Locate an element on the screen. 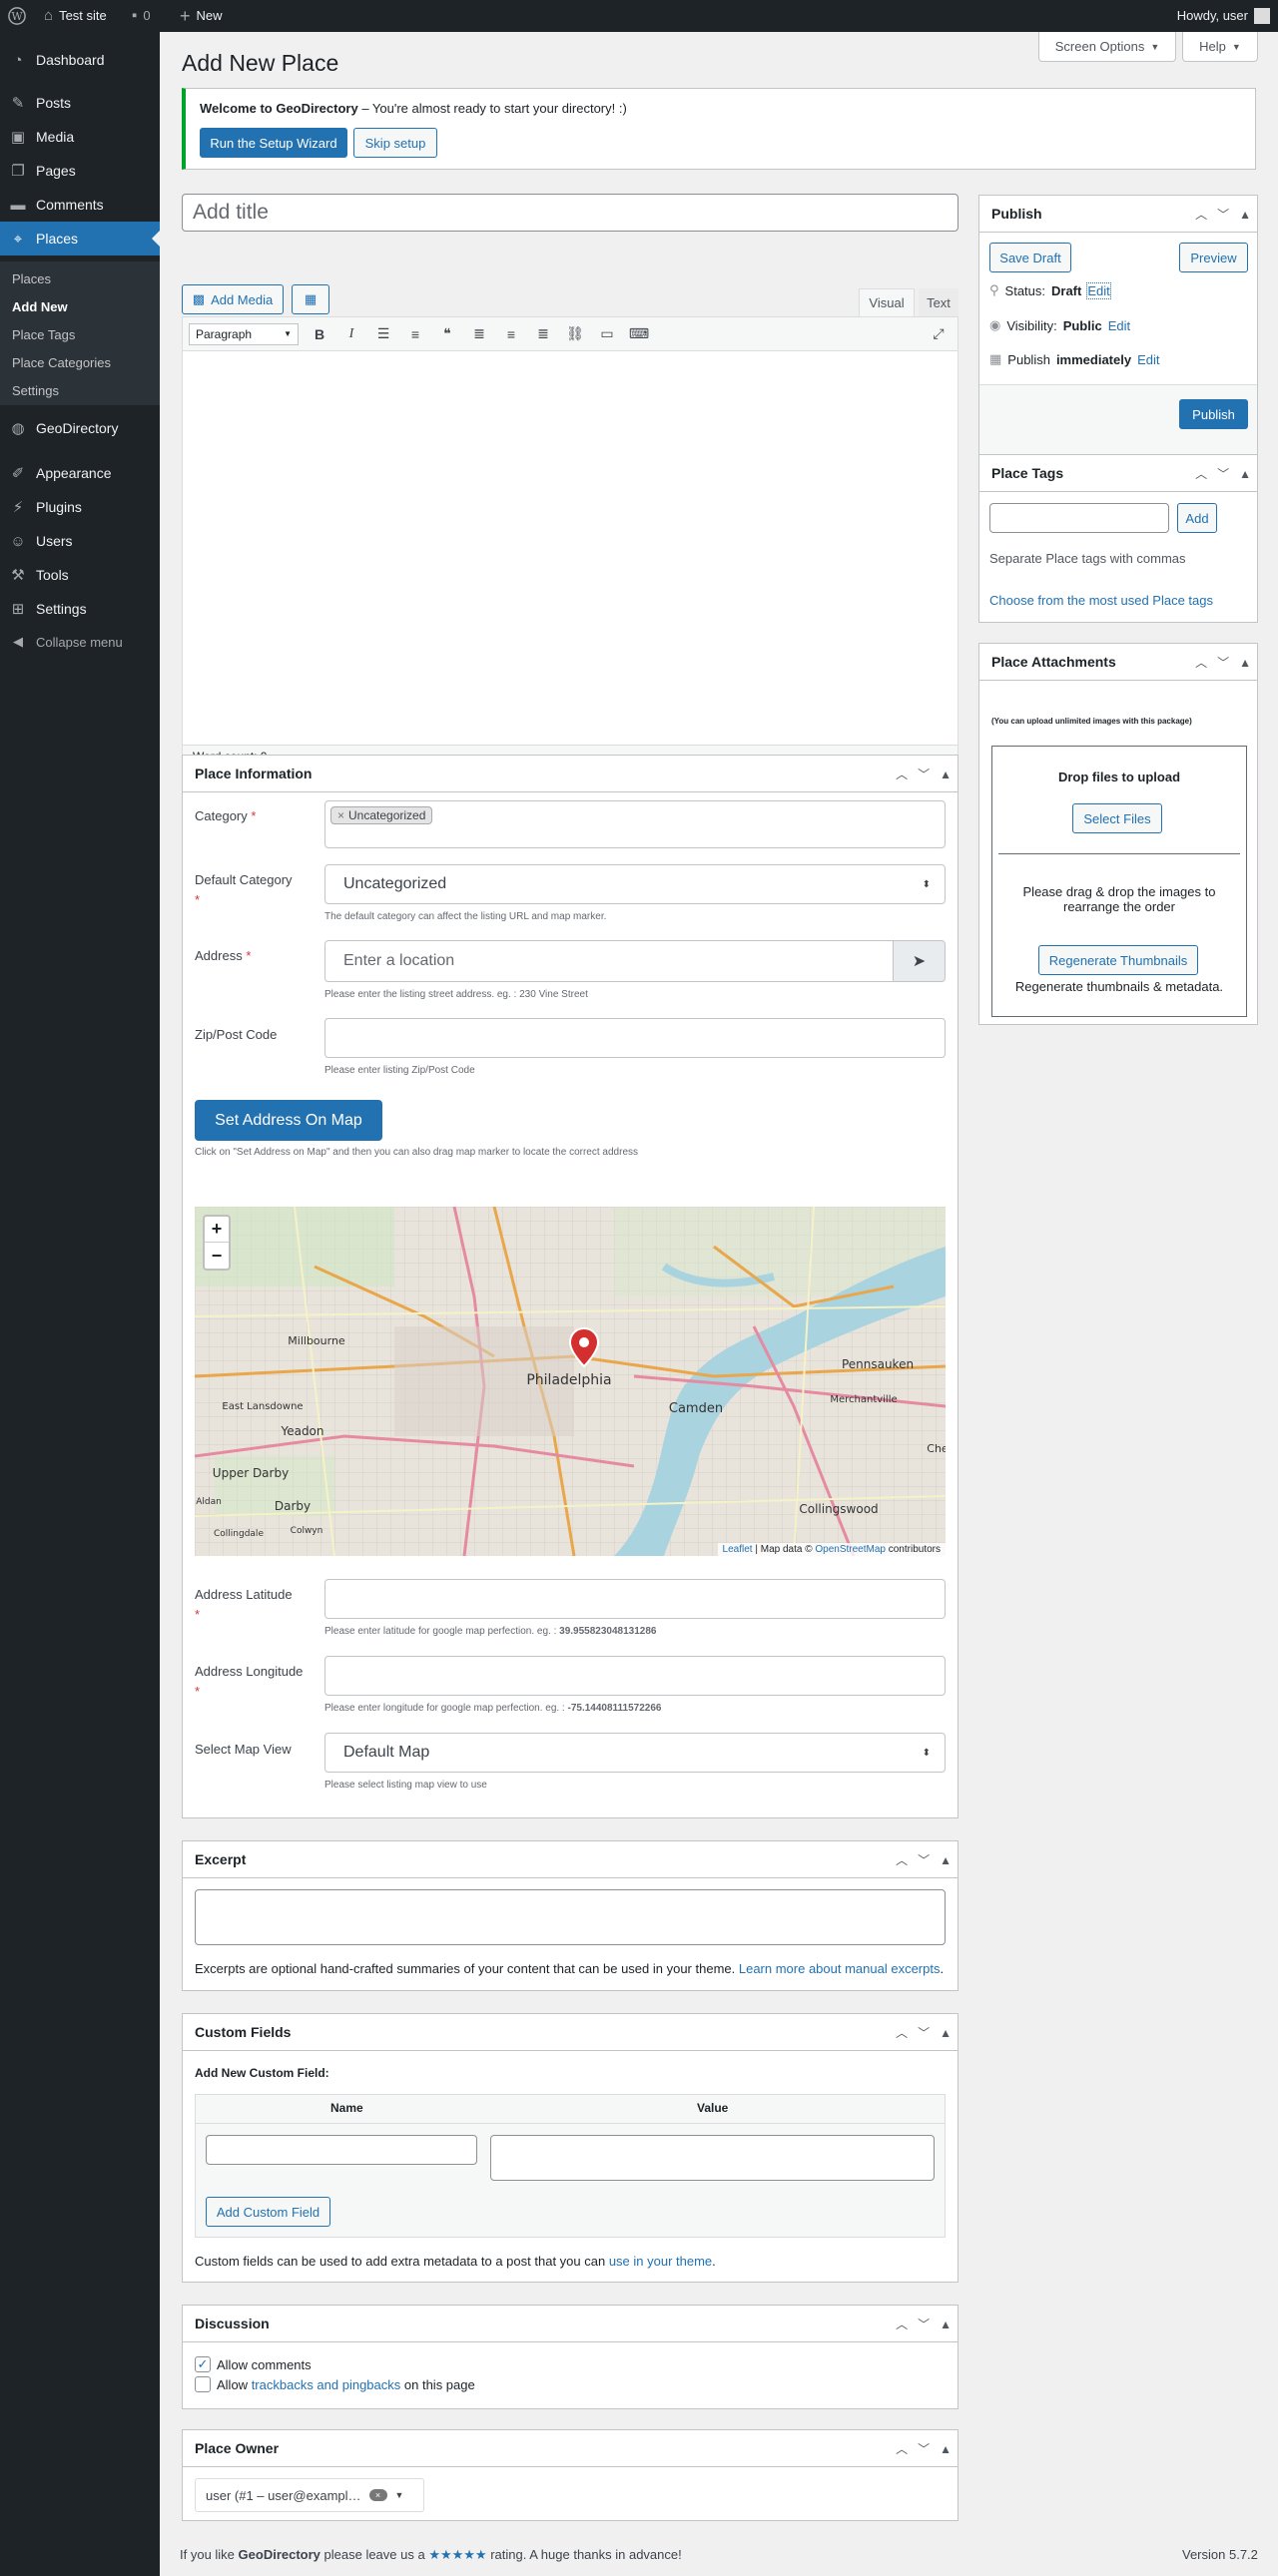 This screenshot has width=1278, height=2576. add-custom-field-button: Add Custom Field is located at coordinates (268, 2212).